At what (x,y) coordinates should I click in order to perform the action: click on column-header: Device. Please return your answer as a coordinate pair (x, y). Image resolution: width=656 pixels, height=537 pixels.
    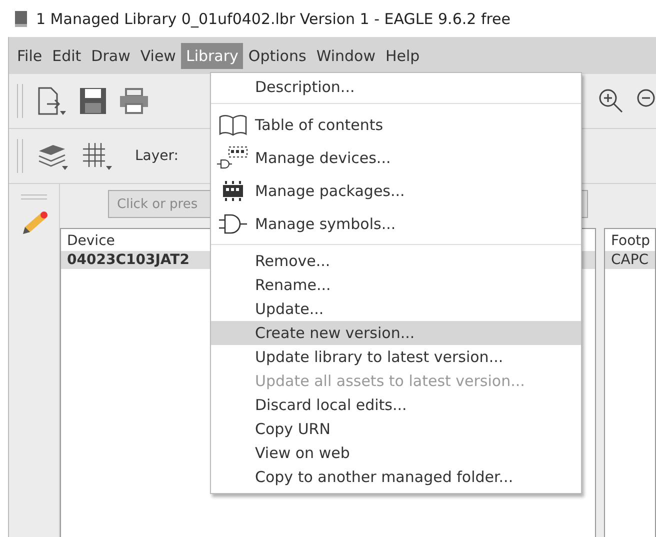
    Looking at the image, I should click on (91, 241).